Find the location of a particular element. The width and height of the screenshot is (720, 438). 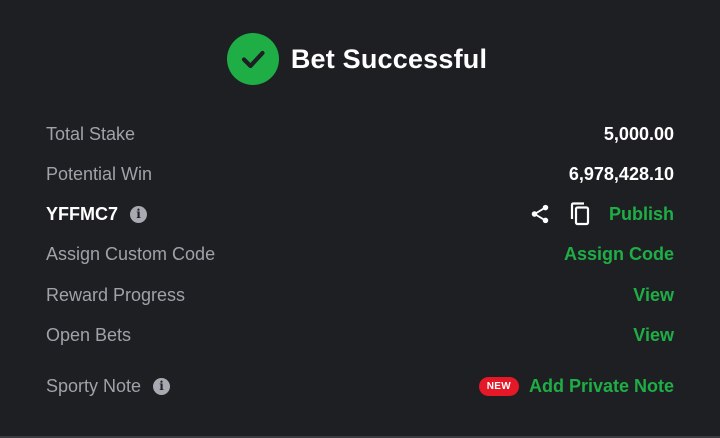

check-circle-icon is located at coordinates (252, 59).